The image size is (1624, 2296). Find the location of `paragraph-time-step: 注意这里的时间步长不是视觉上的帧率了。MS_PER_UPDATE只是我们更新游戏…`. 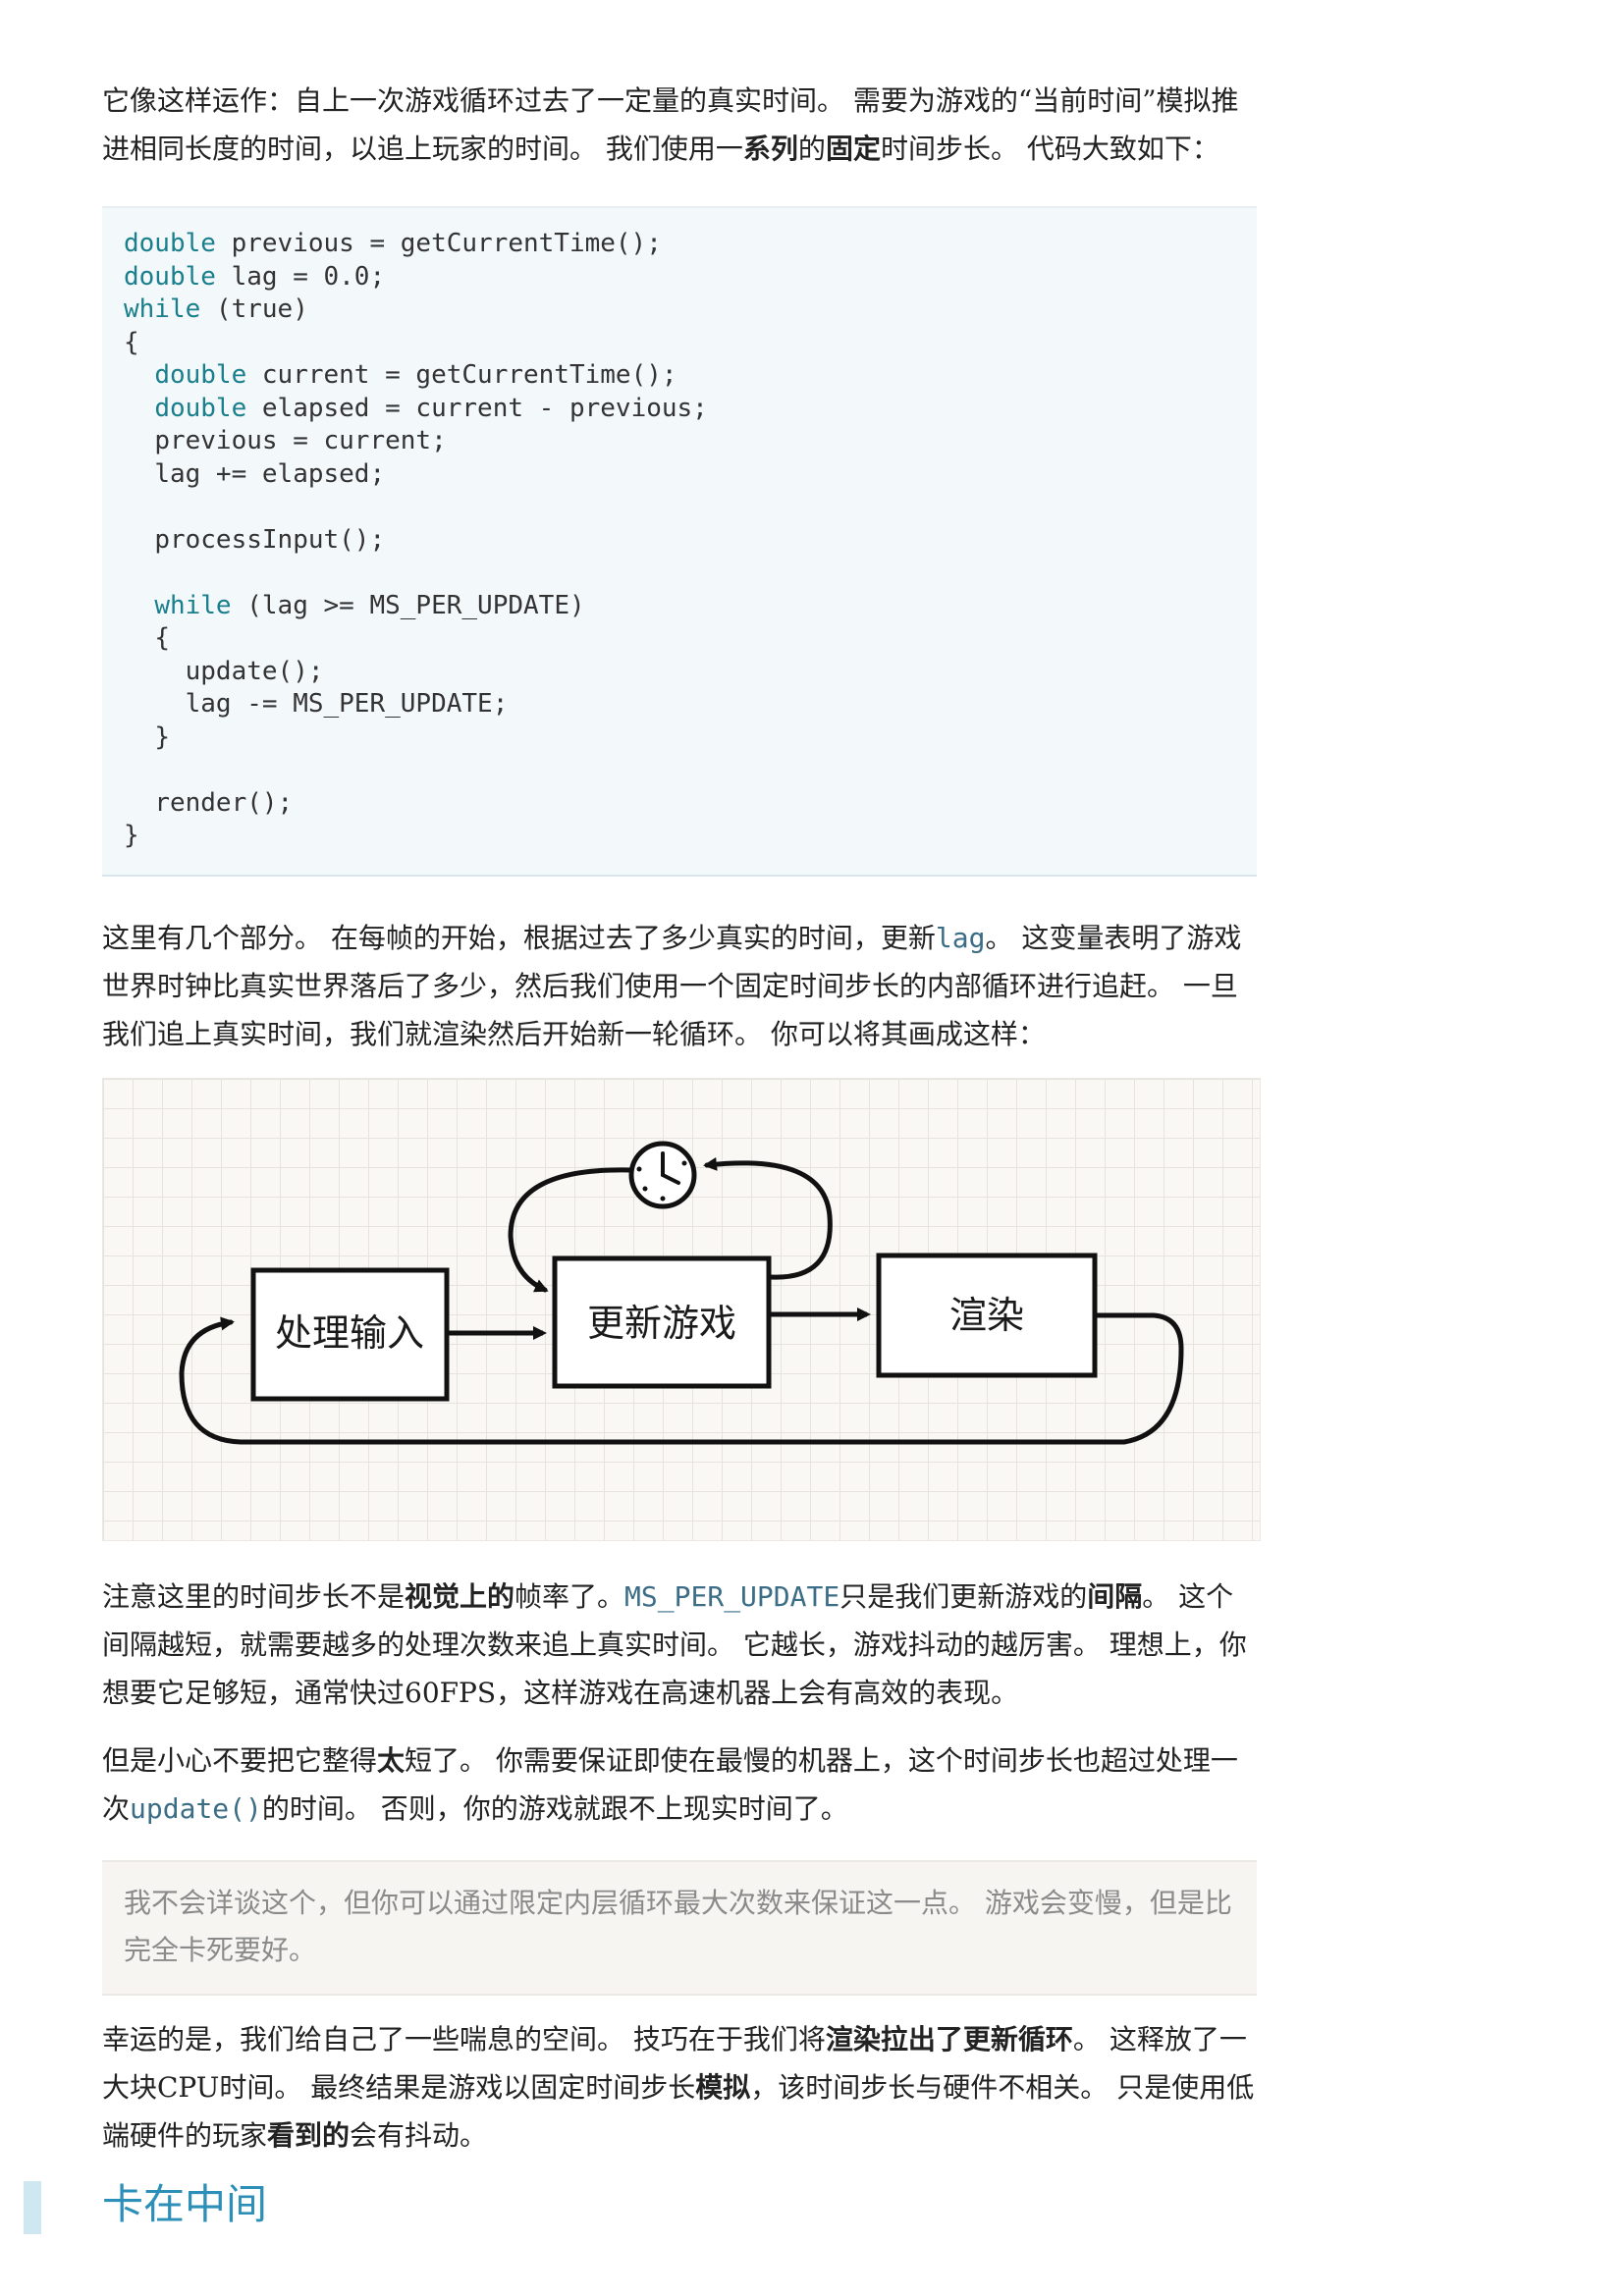

paragraph-time-step: 注意这里的时间步长不是视觉上的帧率了。MS_PER_UPDATE只是我们更新游戏… is located at coordinates (679, 1645).